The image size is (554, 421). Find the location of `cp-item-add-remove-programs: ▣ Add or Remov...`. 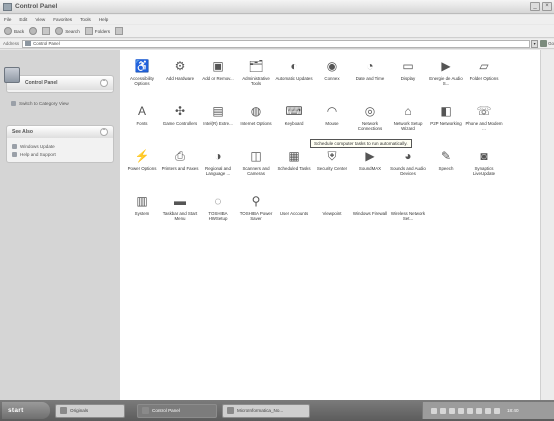

cp-item-add-remove-programs: ▣ Add or Remov... is located at coordinates (218, 78).